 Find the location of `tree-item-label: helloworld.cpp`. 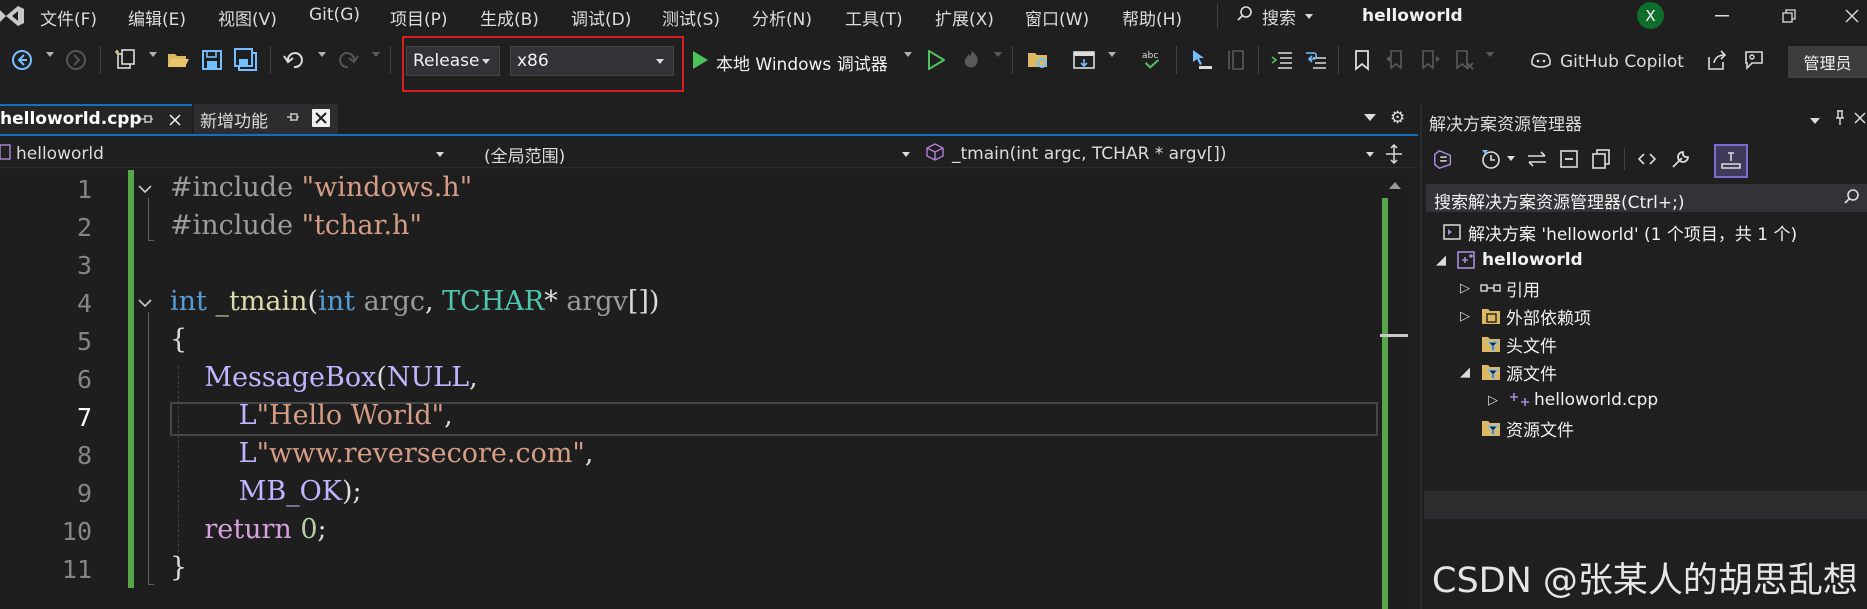

tree-item-label: helloworld.cpp is located at coordinates (1596, 400).